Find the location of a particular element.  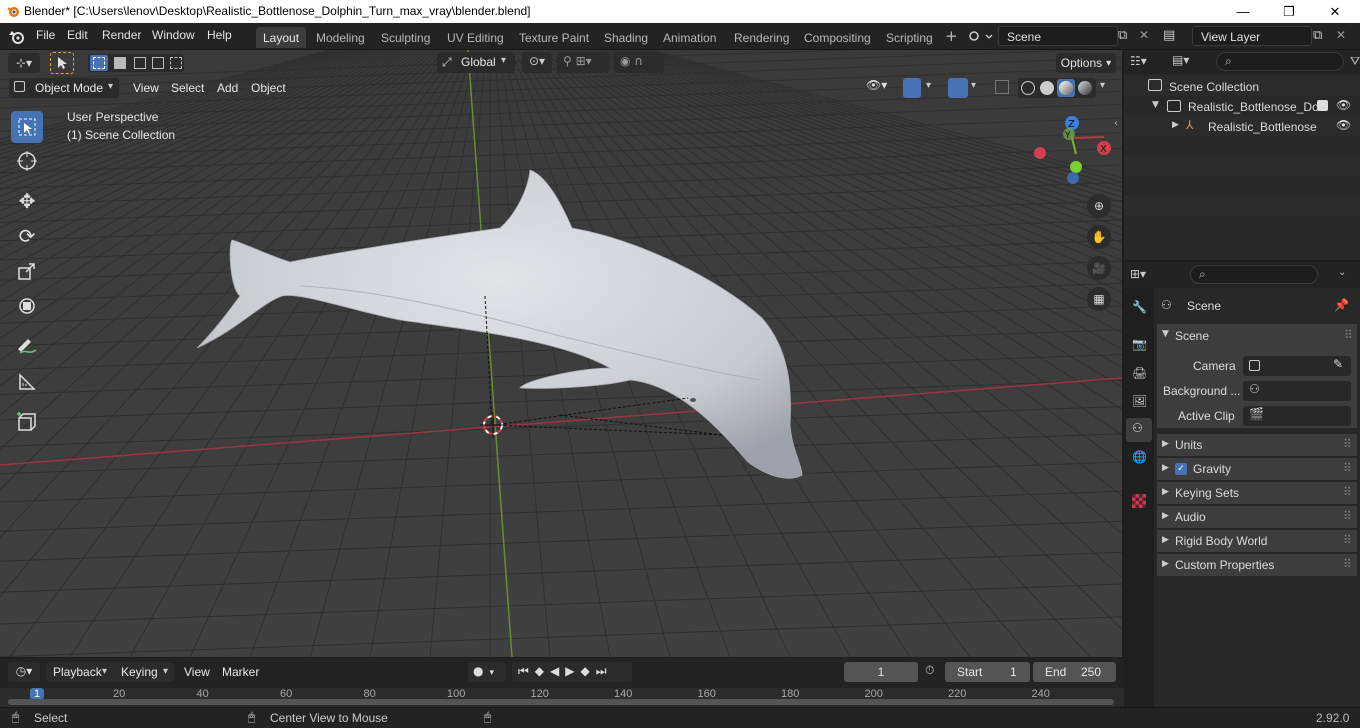

frame-ruler: 1 20 40 60 80 100 120 140 160 180 200 220 240 is located at coordinates (562, 697).